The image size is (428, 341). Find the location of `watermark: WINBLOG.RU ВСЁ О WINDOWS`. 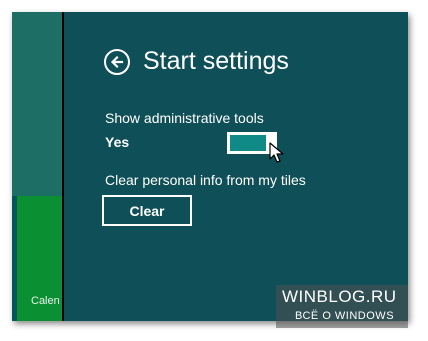

watermark: WINBLOG.RU ВСЁ О WINDOWS is located at coordinates (342, 306).